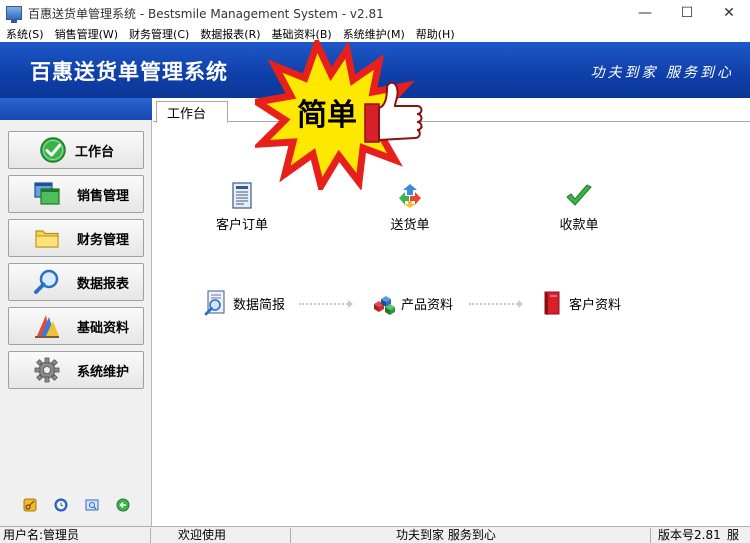  I want to click on quick-label: 数据简报, so click(259, 305).